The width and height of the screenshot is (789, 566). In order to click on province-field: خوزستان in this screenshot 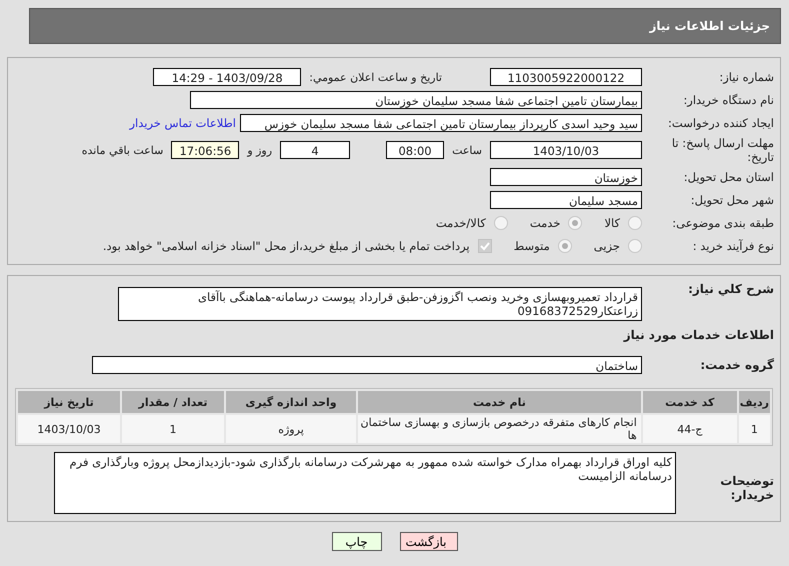, I will do `click(566, 177)`.